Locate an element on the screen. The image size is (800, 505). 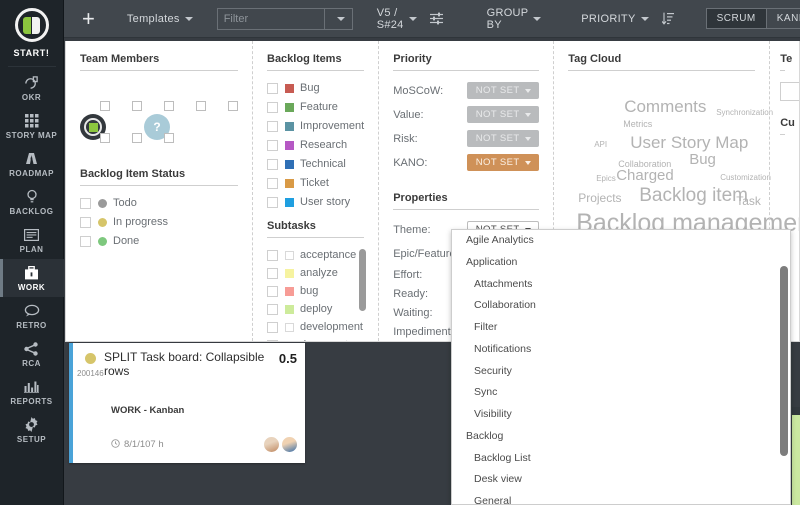
item-filter-bug: Bug is located at coordinates (315, 88).